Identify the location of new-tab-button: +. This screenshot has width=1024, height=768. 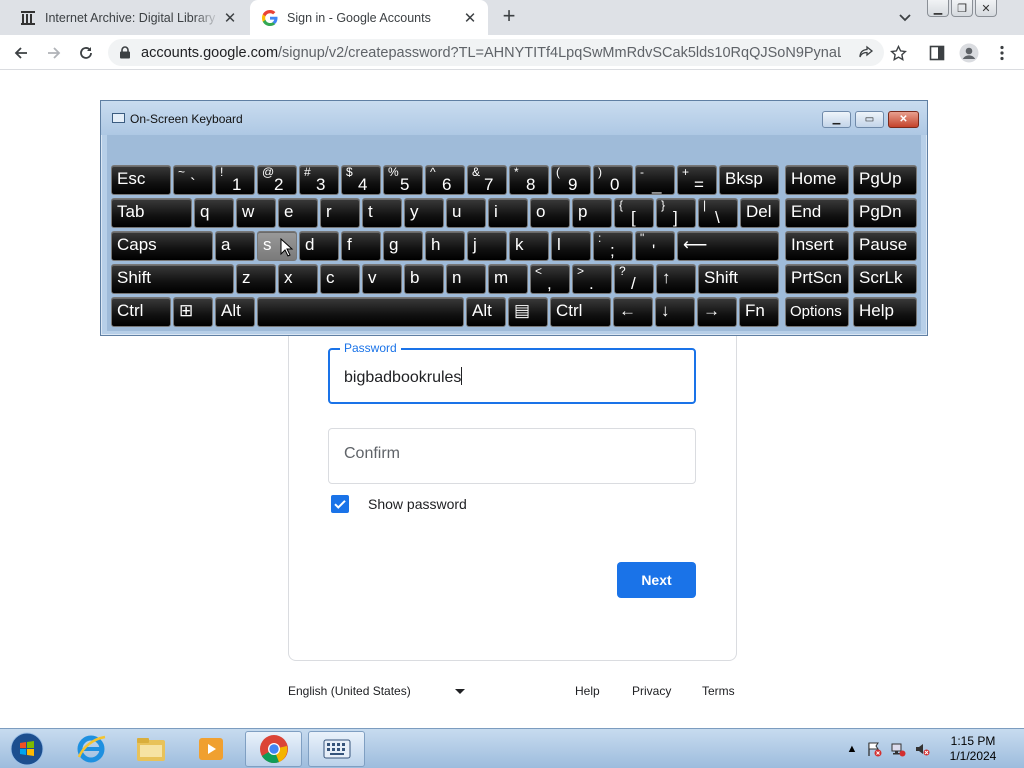
(509, 17).